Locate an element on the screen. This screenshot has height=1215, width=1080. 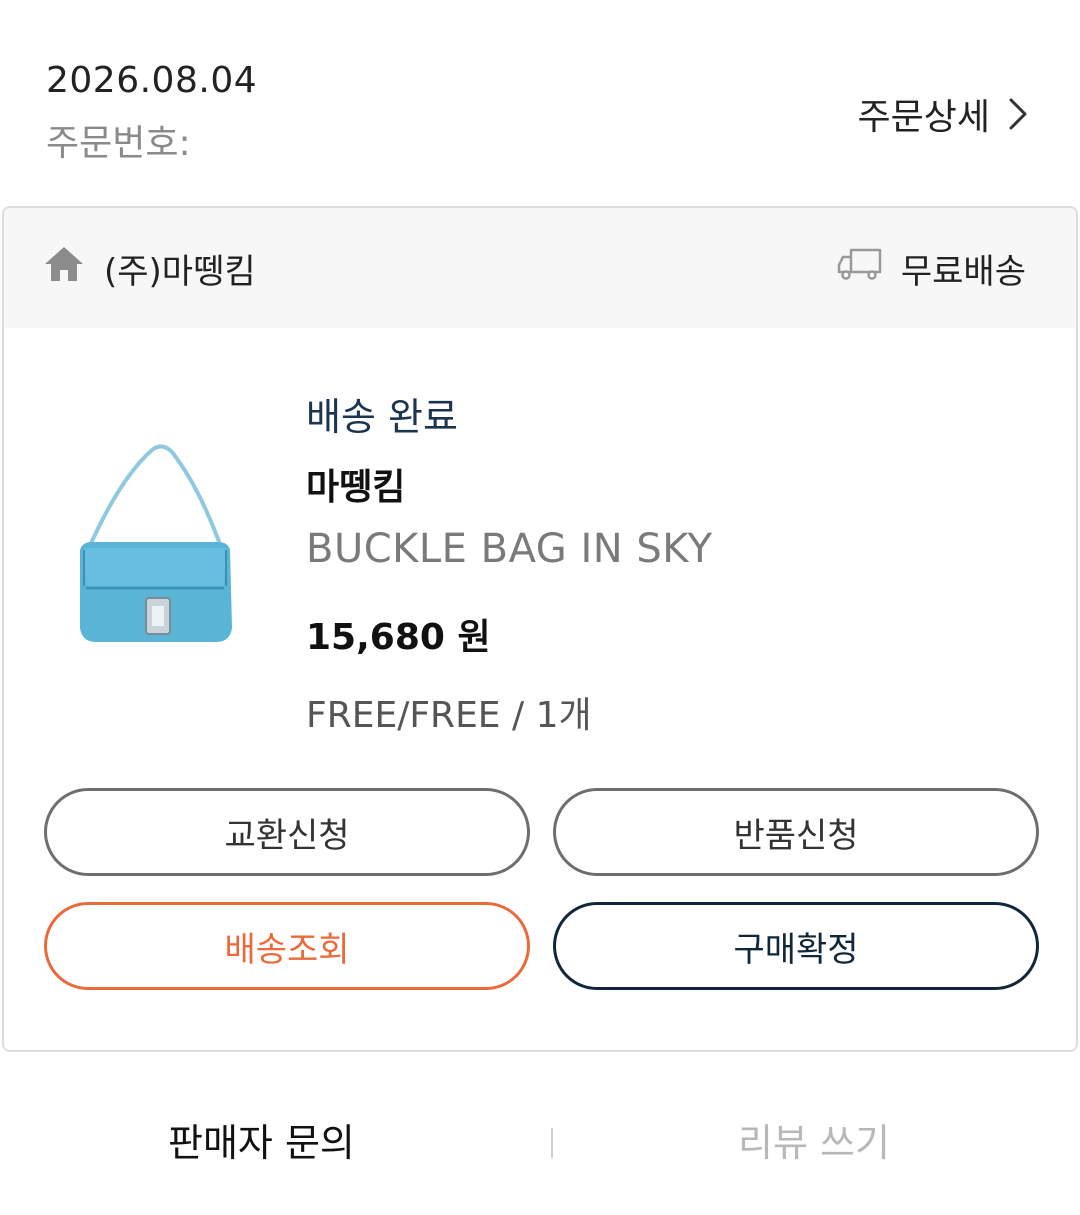
order-number-label: 주문번호: is located at coordinates (118, 143).